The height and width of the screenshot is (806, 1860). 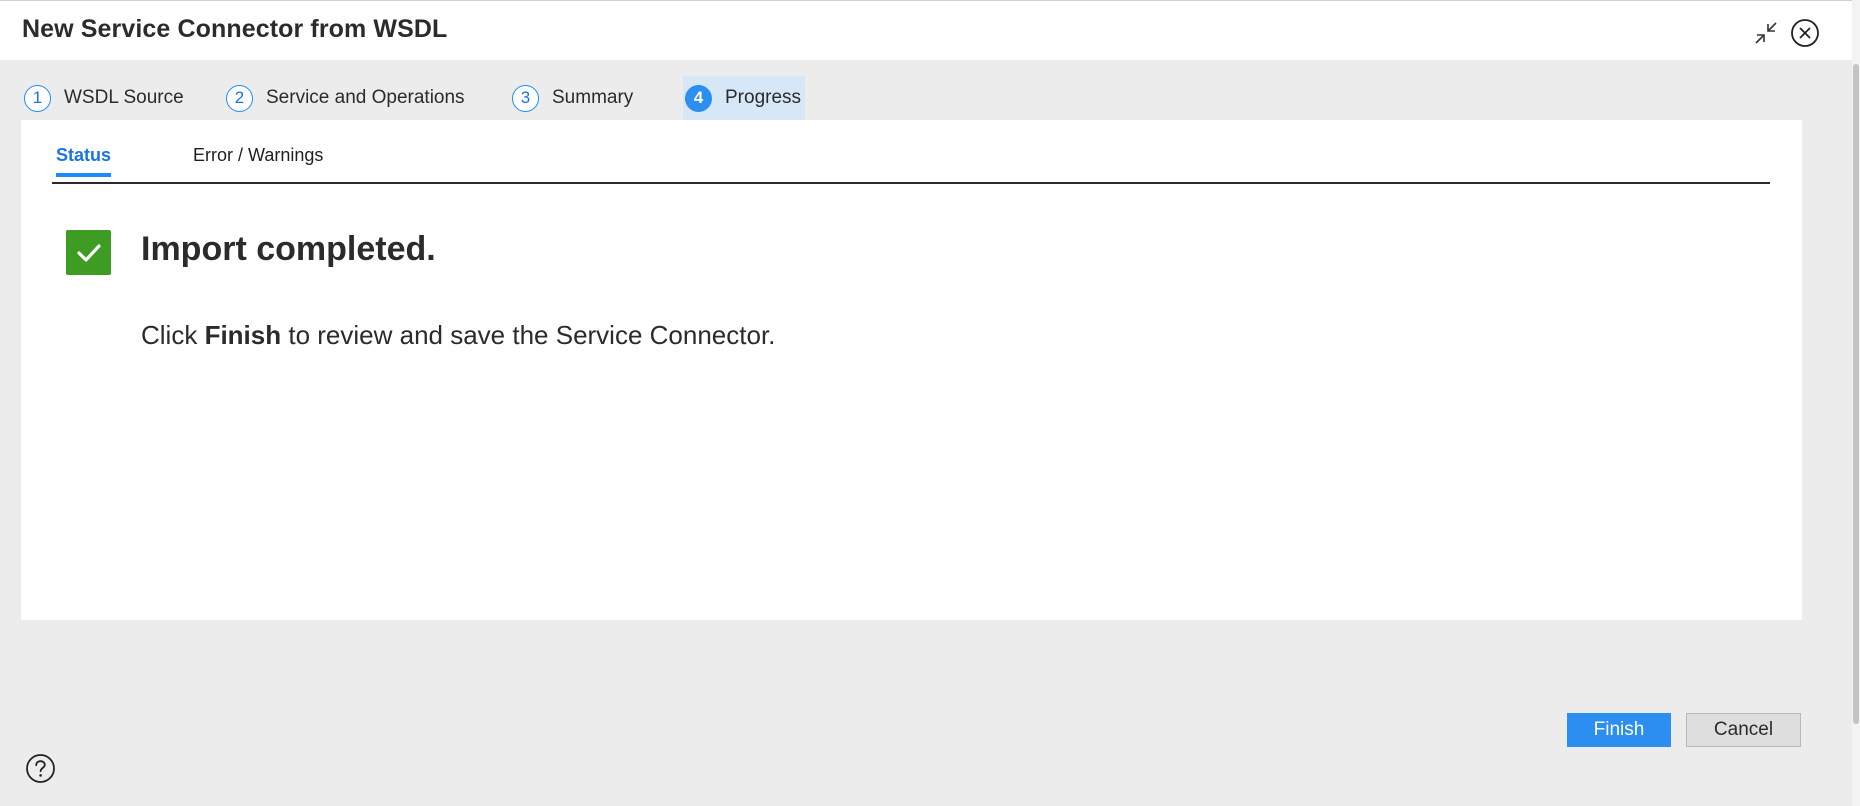 I want to click on step-service-and-operations: 2 Service and Operations, so click(x=344, y=98).